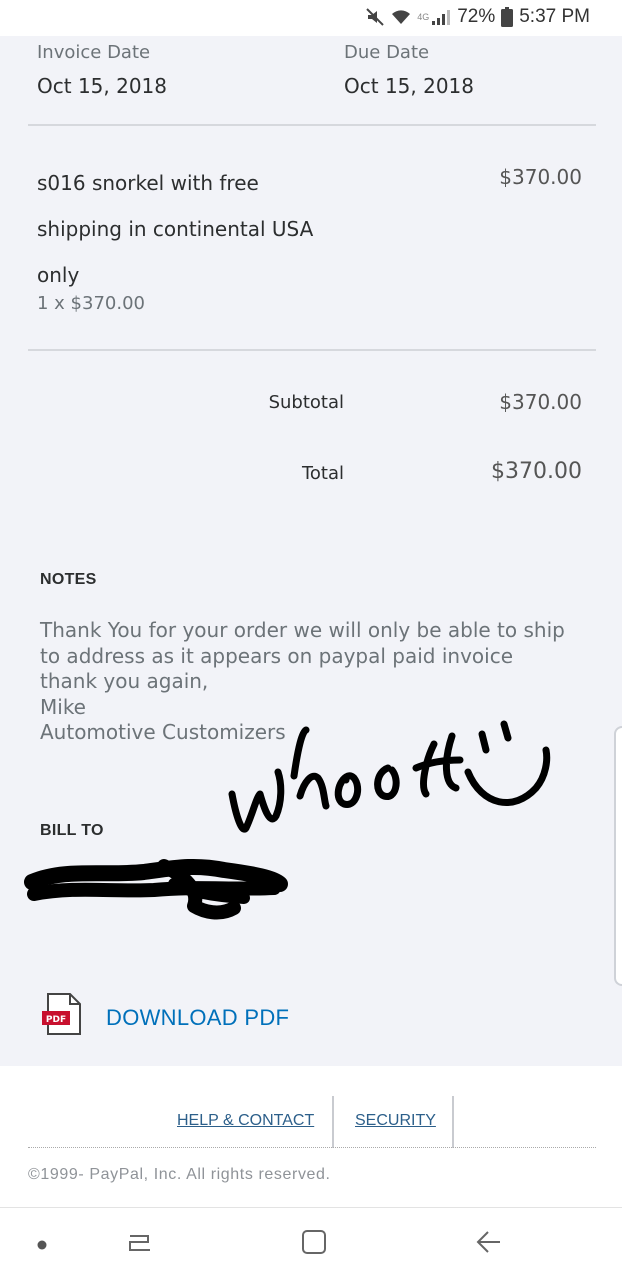 This screenshot has width=622, height=1279. Describe the element at coordinates (91, 303) in the screenshot. I see `line-item-quantity: 1 x $370.00` at that location.